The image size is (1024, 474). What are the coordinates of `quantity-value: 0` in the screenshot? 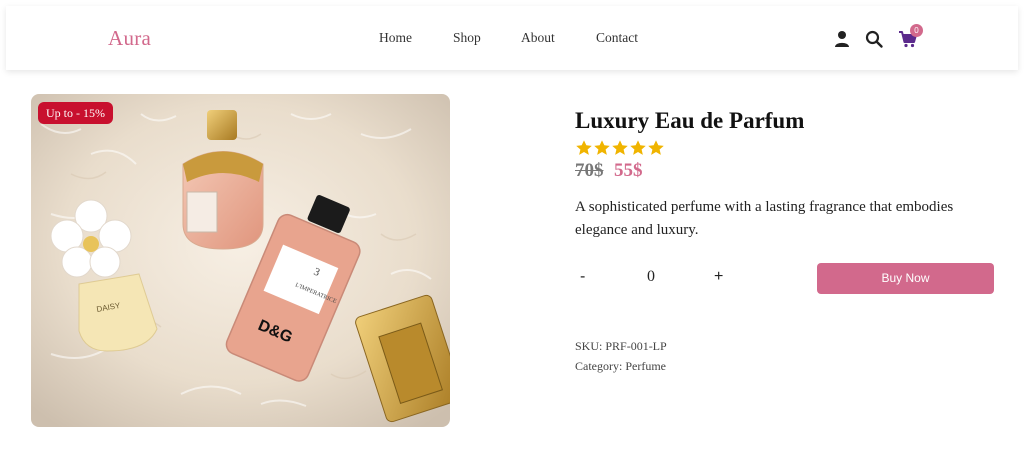 It's located at (651, 277).